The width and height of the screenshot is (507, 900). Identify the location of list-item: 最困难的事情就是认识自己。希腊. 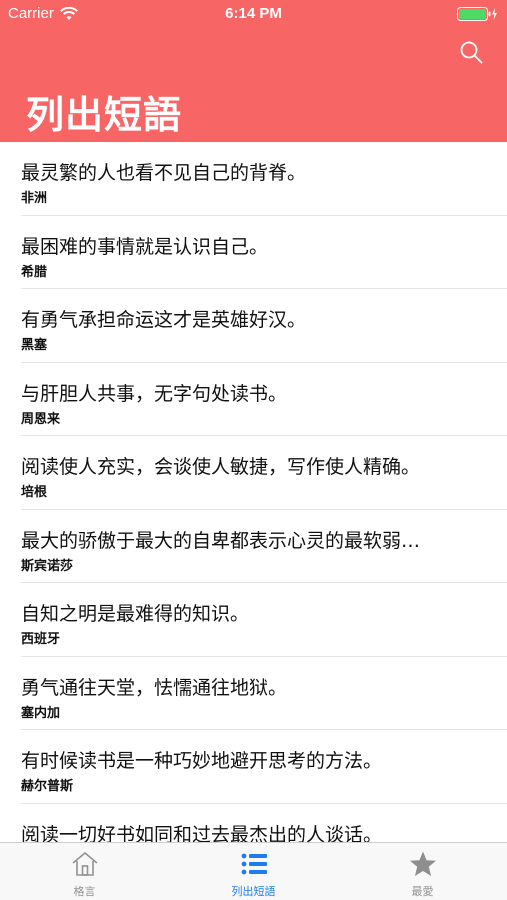
(253, 253).